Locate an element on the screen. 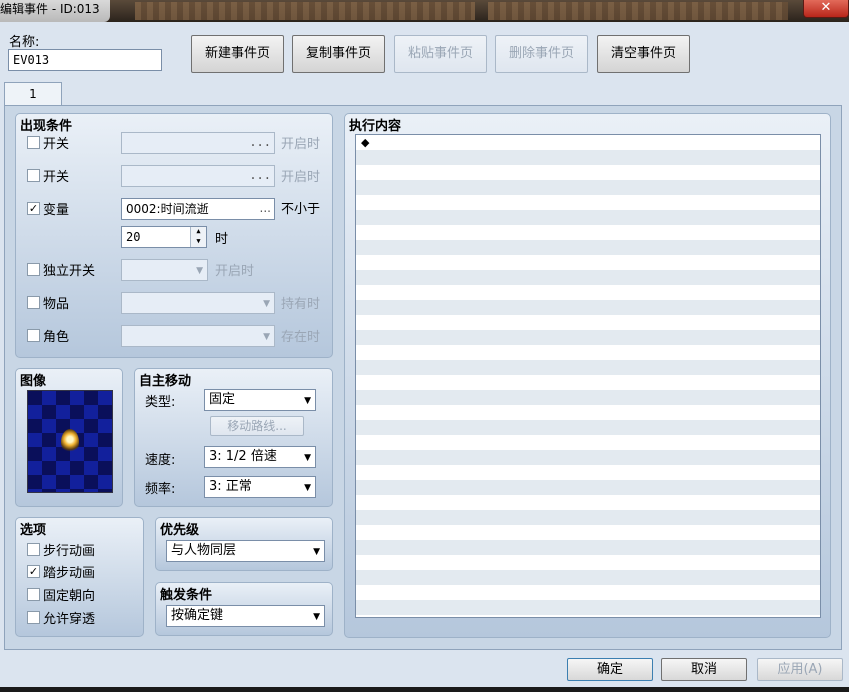 Image resolution: width=849 pixels, height=692 pixels. variable-checkbox: ✓ is located at coordinates (33, 208).